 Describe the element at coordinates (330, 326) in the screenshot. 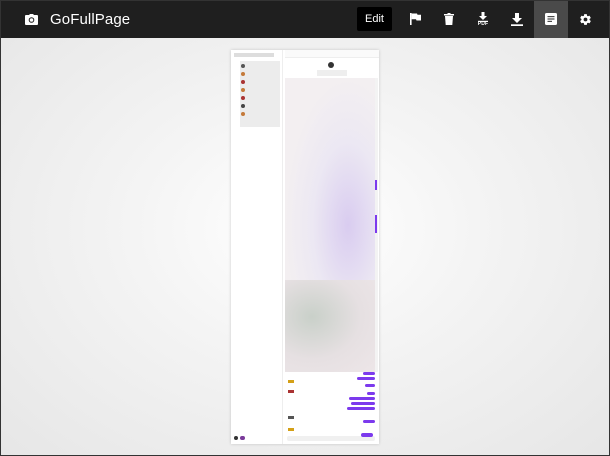

I see `preview-blurred-bottom` at that location.